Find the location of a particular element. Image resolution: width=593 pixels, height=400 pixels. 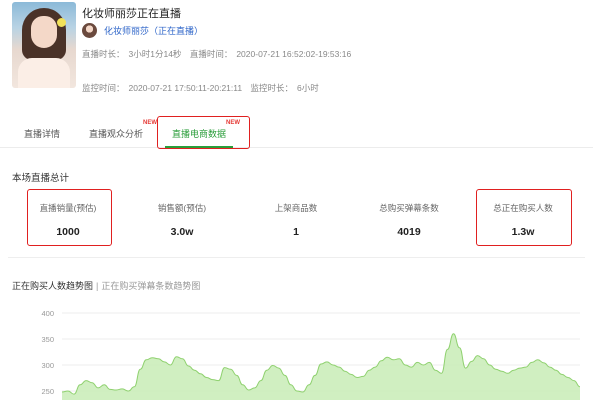

chart-y-axis: 400 350 300 250 is located at coordinates (47, 352).